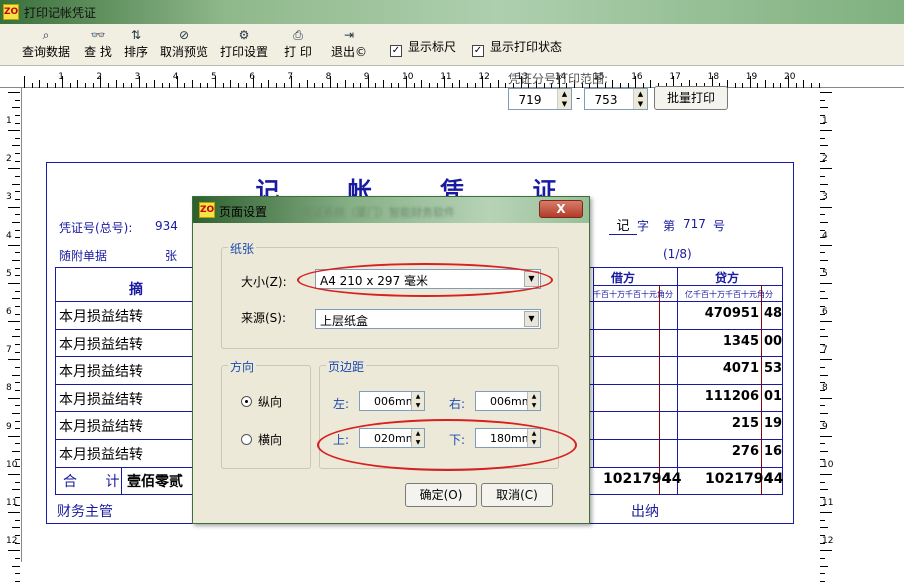 This screenshot has height=582, width=904. I want to click on find-button: 👓 查 找, so click(98, 45).